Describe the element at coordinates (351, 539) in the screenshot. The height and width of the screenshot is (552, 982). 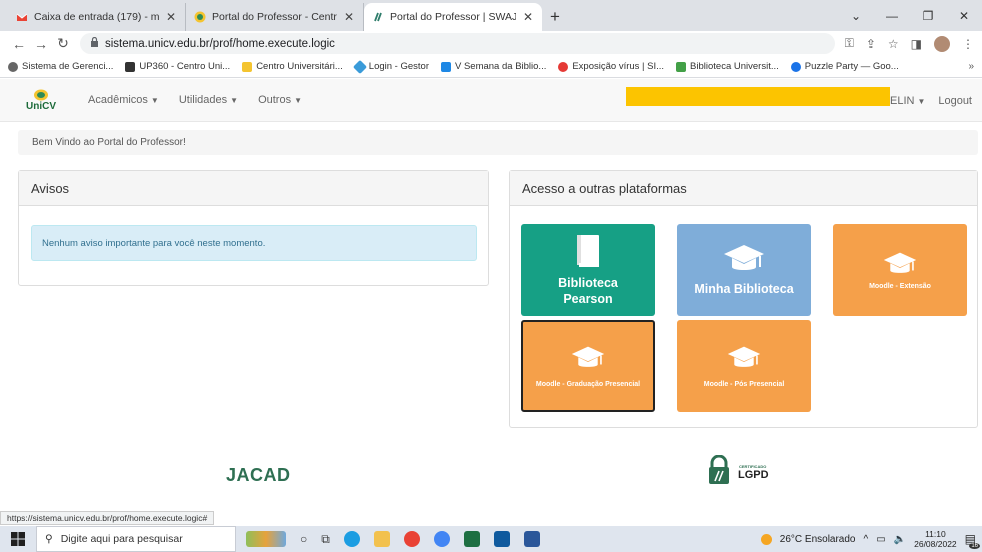
I see `edge-icon` at that location.